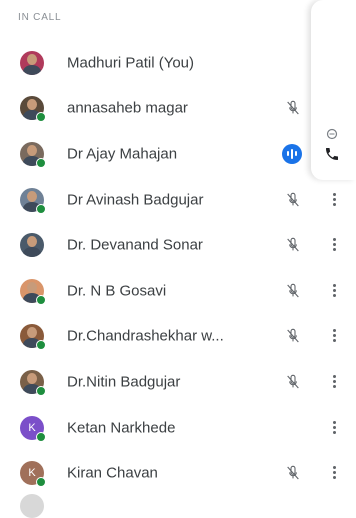  Describe the element at coordinates (332, 154) in the screenshot. I see `phone-icon` at that location.